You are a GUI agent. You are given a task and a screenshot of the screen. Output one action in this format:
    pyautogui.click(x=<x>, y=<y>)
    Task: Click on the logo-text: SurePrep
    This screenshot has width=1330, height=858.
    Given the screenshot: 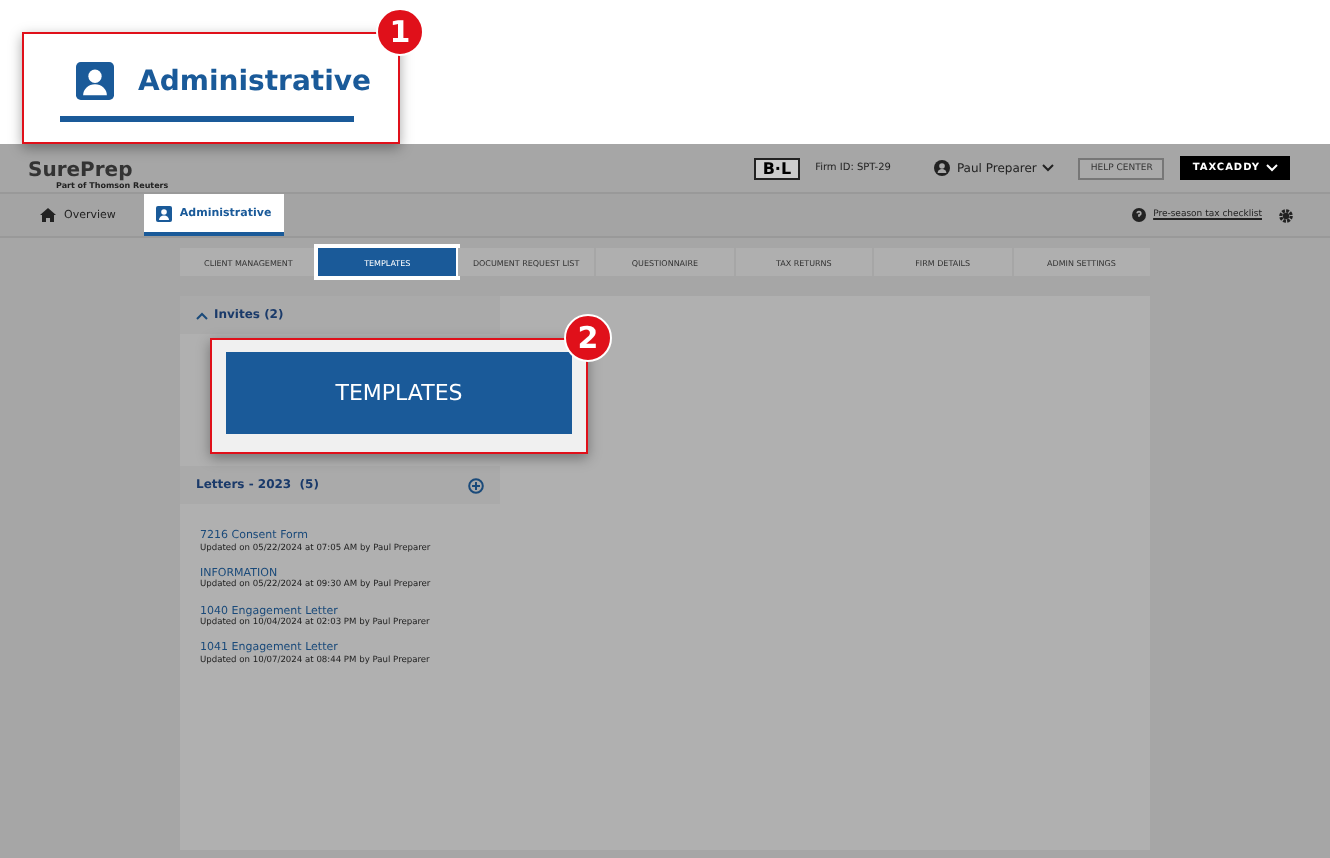 What is the action you would take?
    pyautogui.click(x=81, y=172)
    